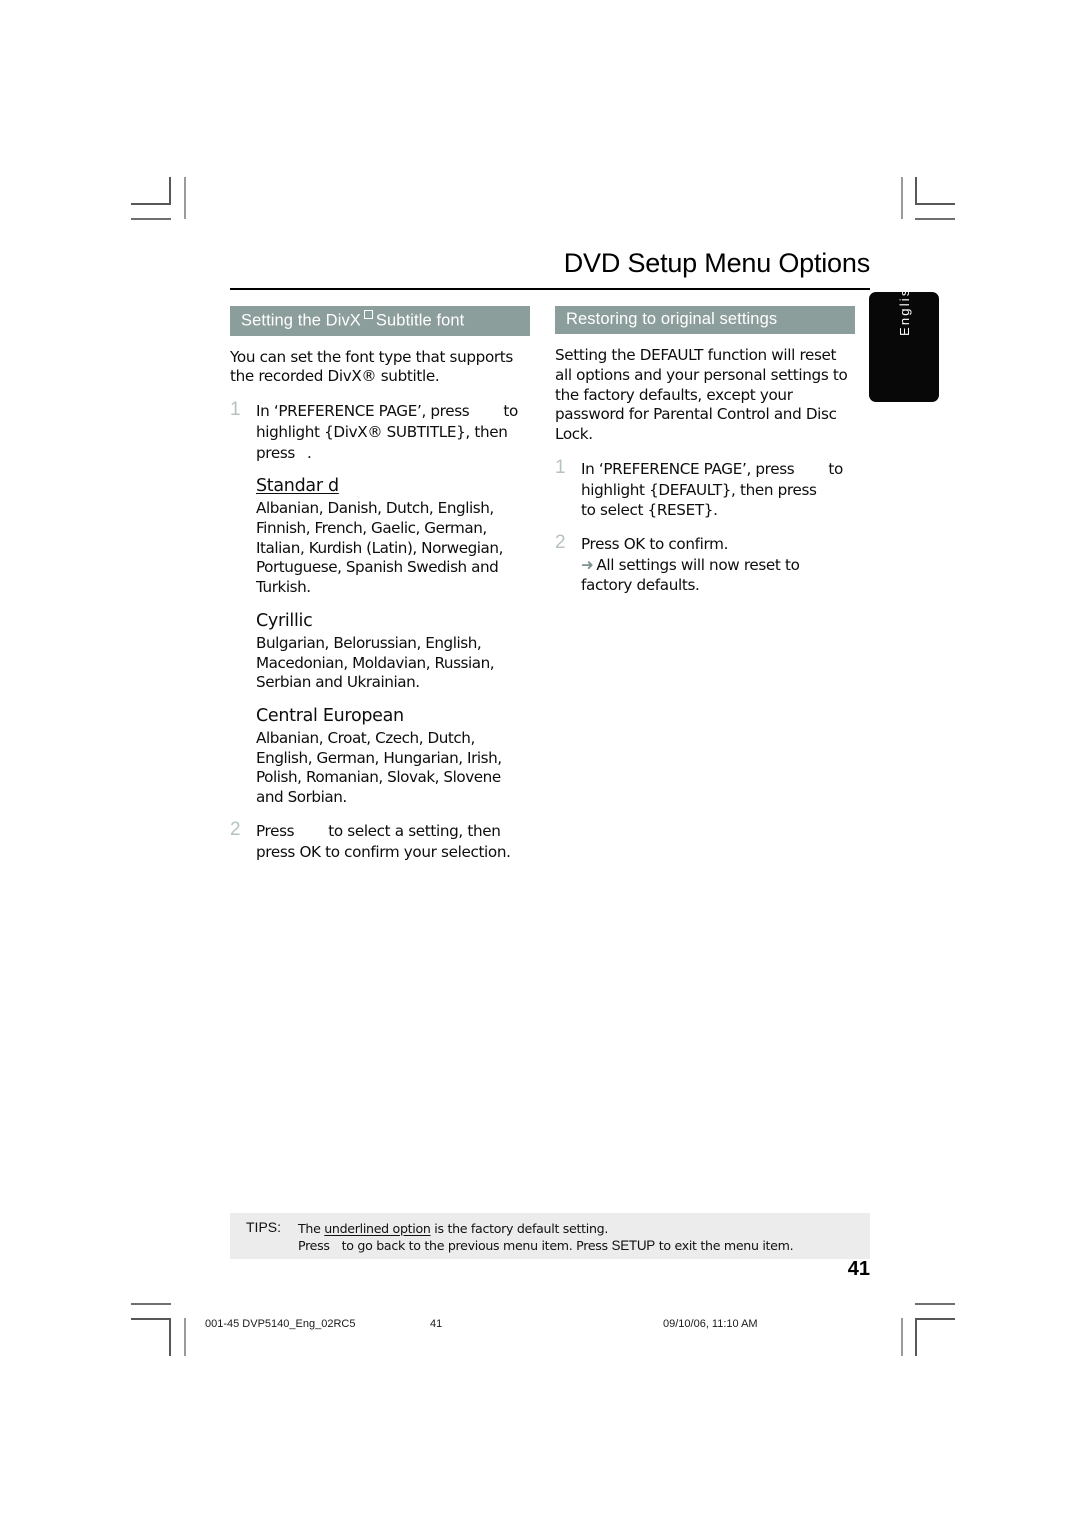 The height and width of the screenshot is (1528, 1080). I want to click on page-number: 41, so click(858, 1269).